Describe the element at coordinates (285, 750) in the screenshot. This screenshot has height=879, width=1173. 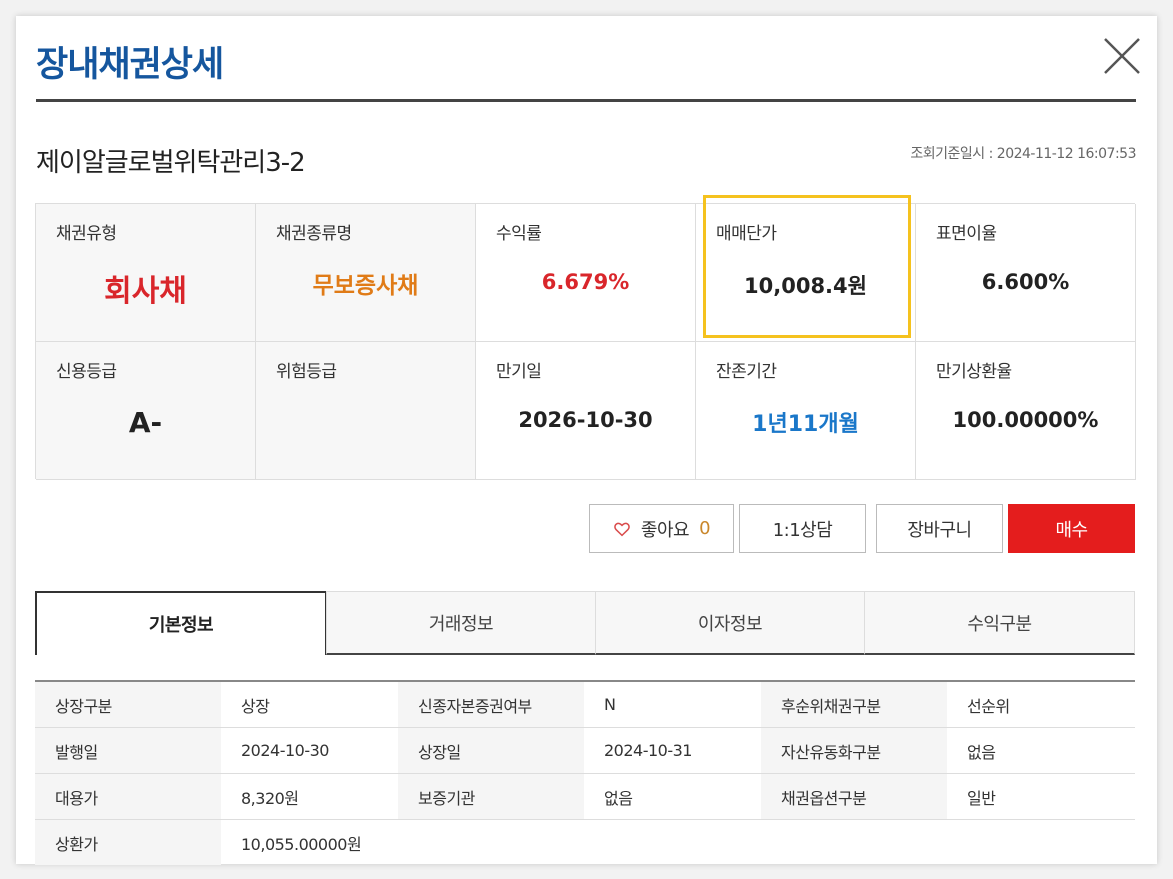
I see `info-value: 2024-10-30` at that location.